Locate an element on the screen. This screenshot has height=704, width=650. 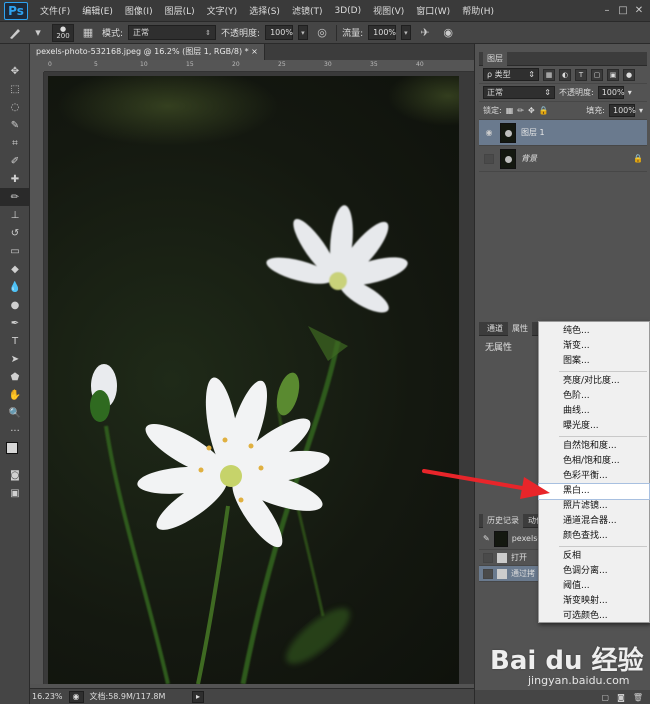
layer-opacity-input: 100% is located at coordinates (611, 92).